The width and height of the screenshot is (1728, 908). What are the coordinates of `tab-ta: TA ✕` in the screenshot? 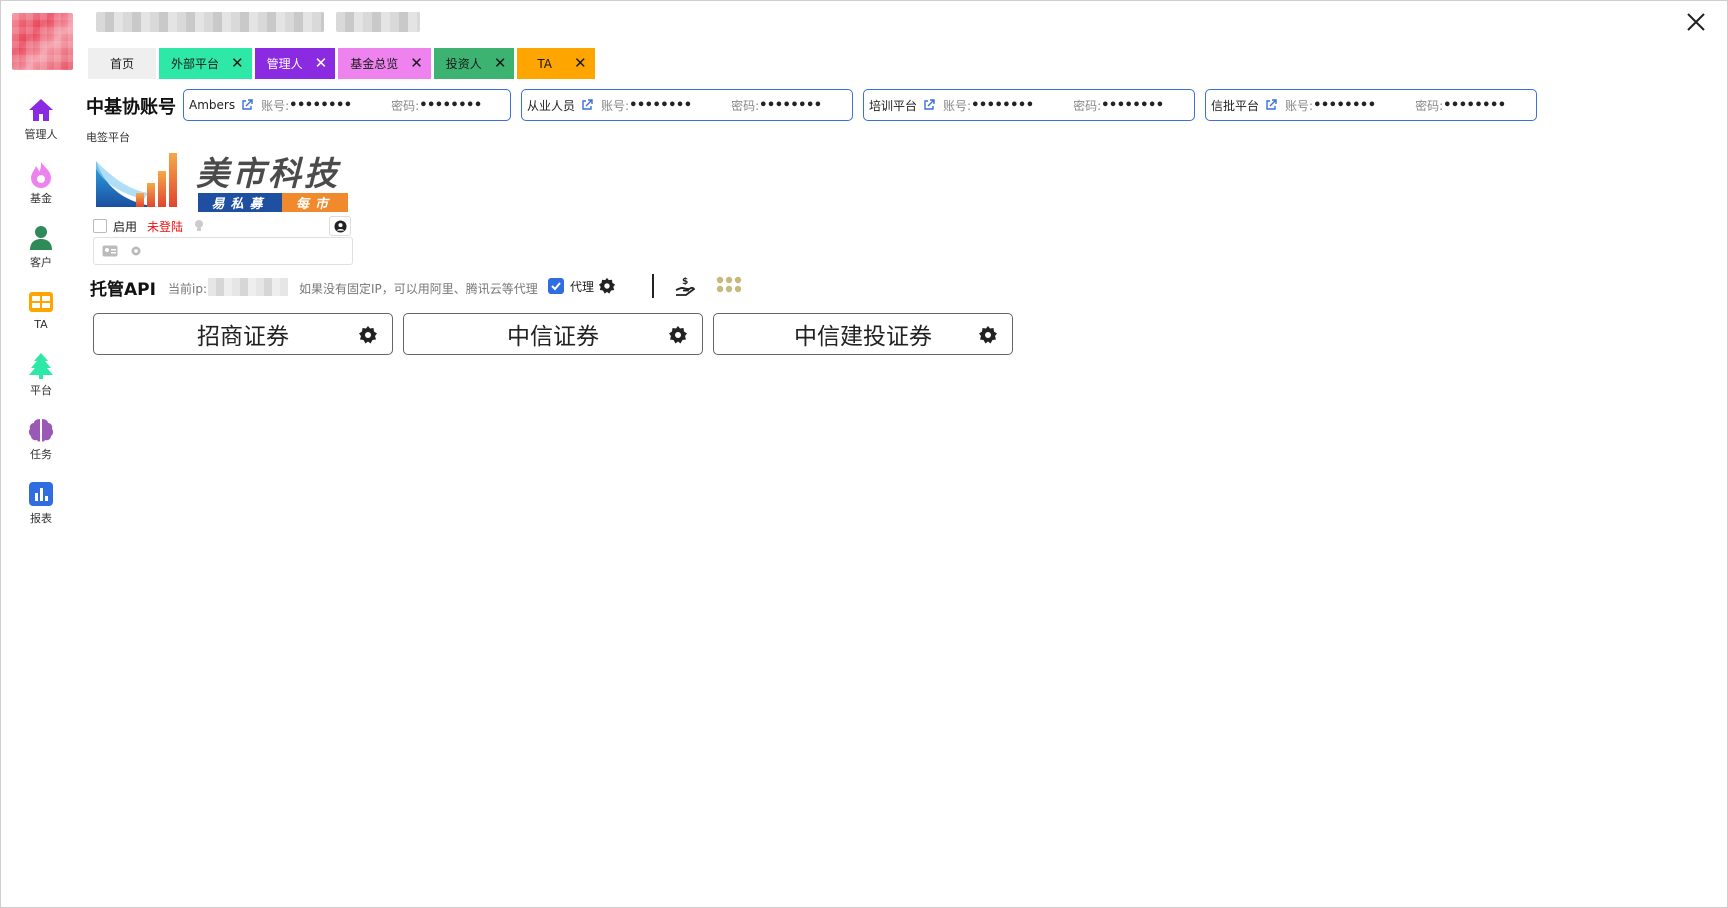 It's located at (556, 63).